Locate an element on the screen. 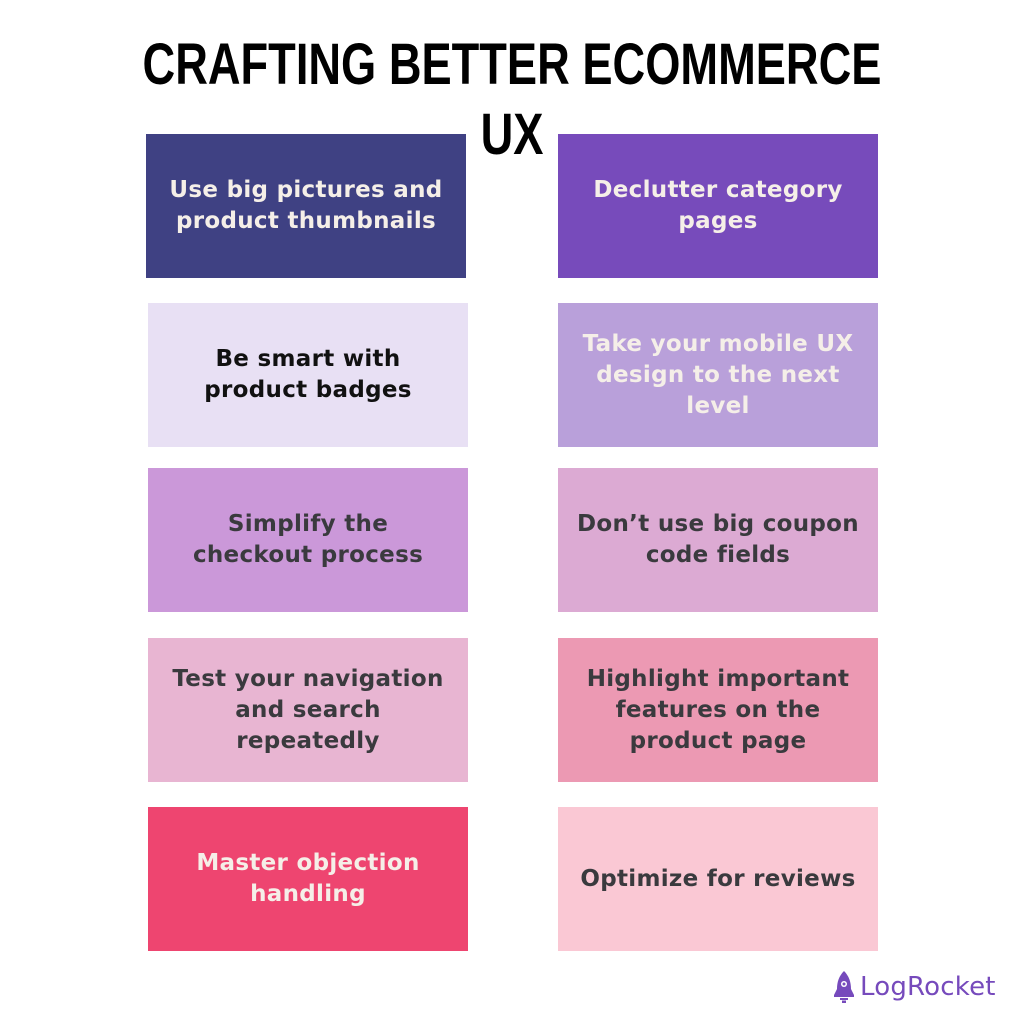  tip-text: Declutter category pages is located at coordinates (718, 205).